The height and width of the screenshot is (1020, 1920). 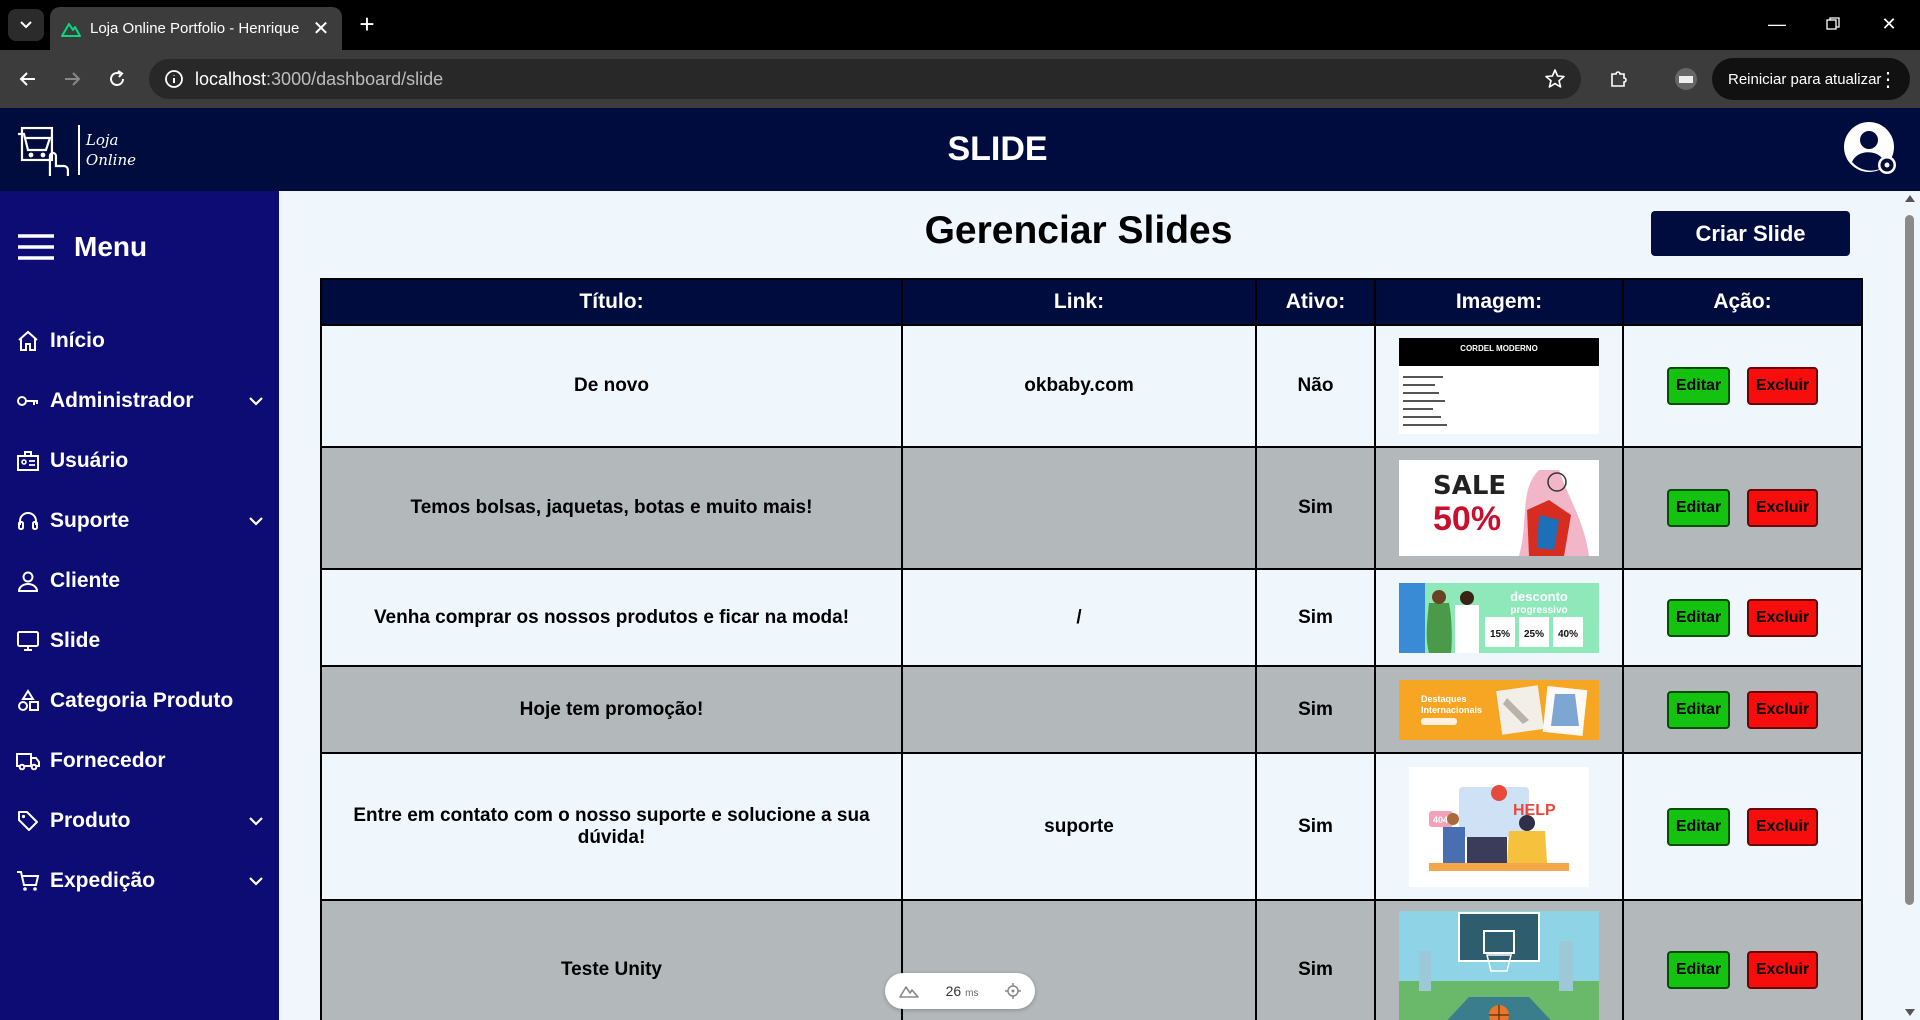 I want to click on scrollbar-thumb, so click(x=1909, y=560).